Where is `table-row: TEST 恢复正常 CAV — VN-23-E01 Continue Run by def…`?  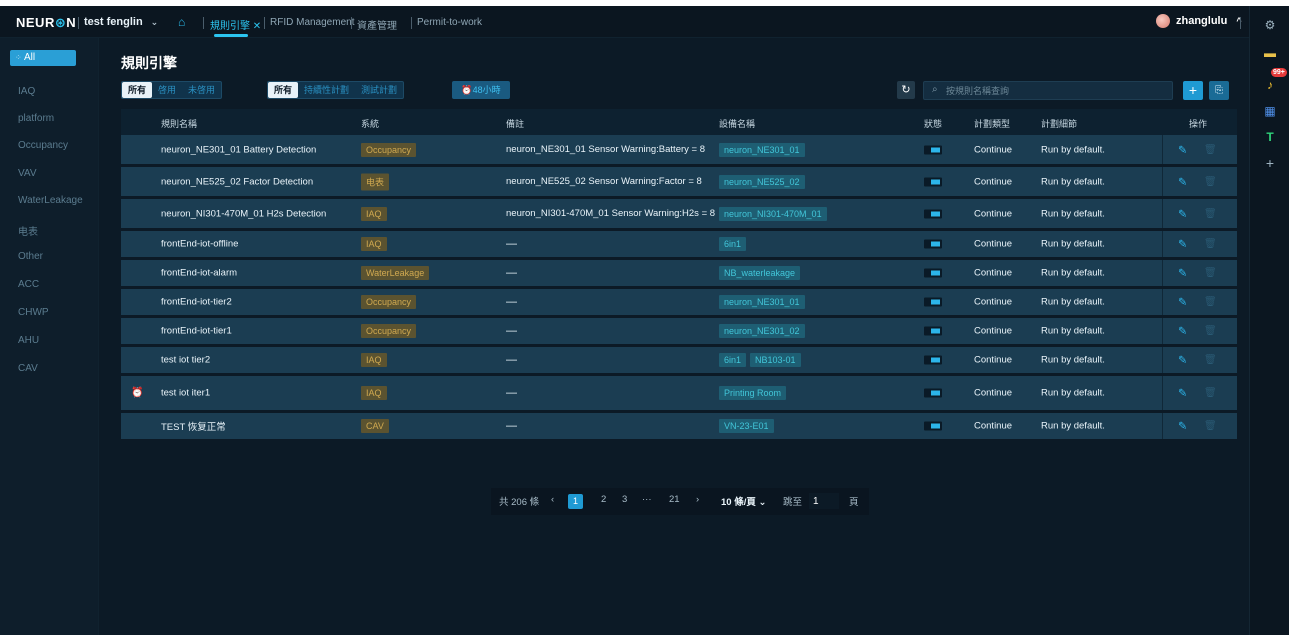 table-row: TEST 恢复正常 CAV — VN-23-E01 Continue Run by def… is located at coordinates (679, 427).